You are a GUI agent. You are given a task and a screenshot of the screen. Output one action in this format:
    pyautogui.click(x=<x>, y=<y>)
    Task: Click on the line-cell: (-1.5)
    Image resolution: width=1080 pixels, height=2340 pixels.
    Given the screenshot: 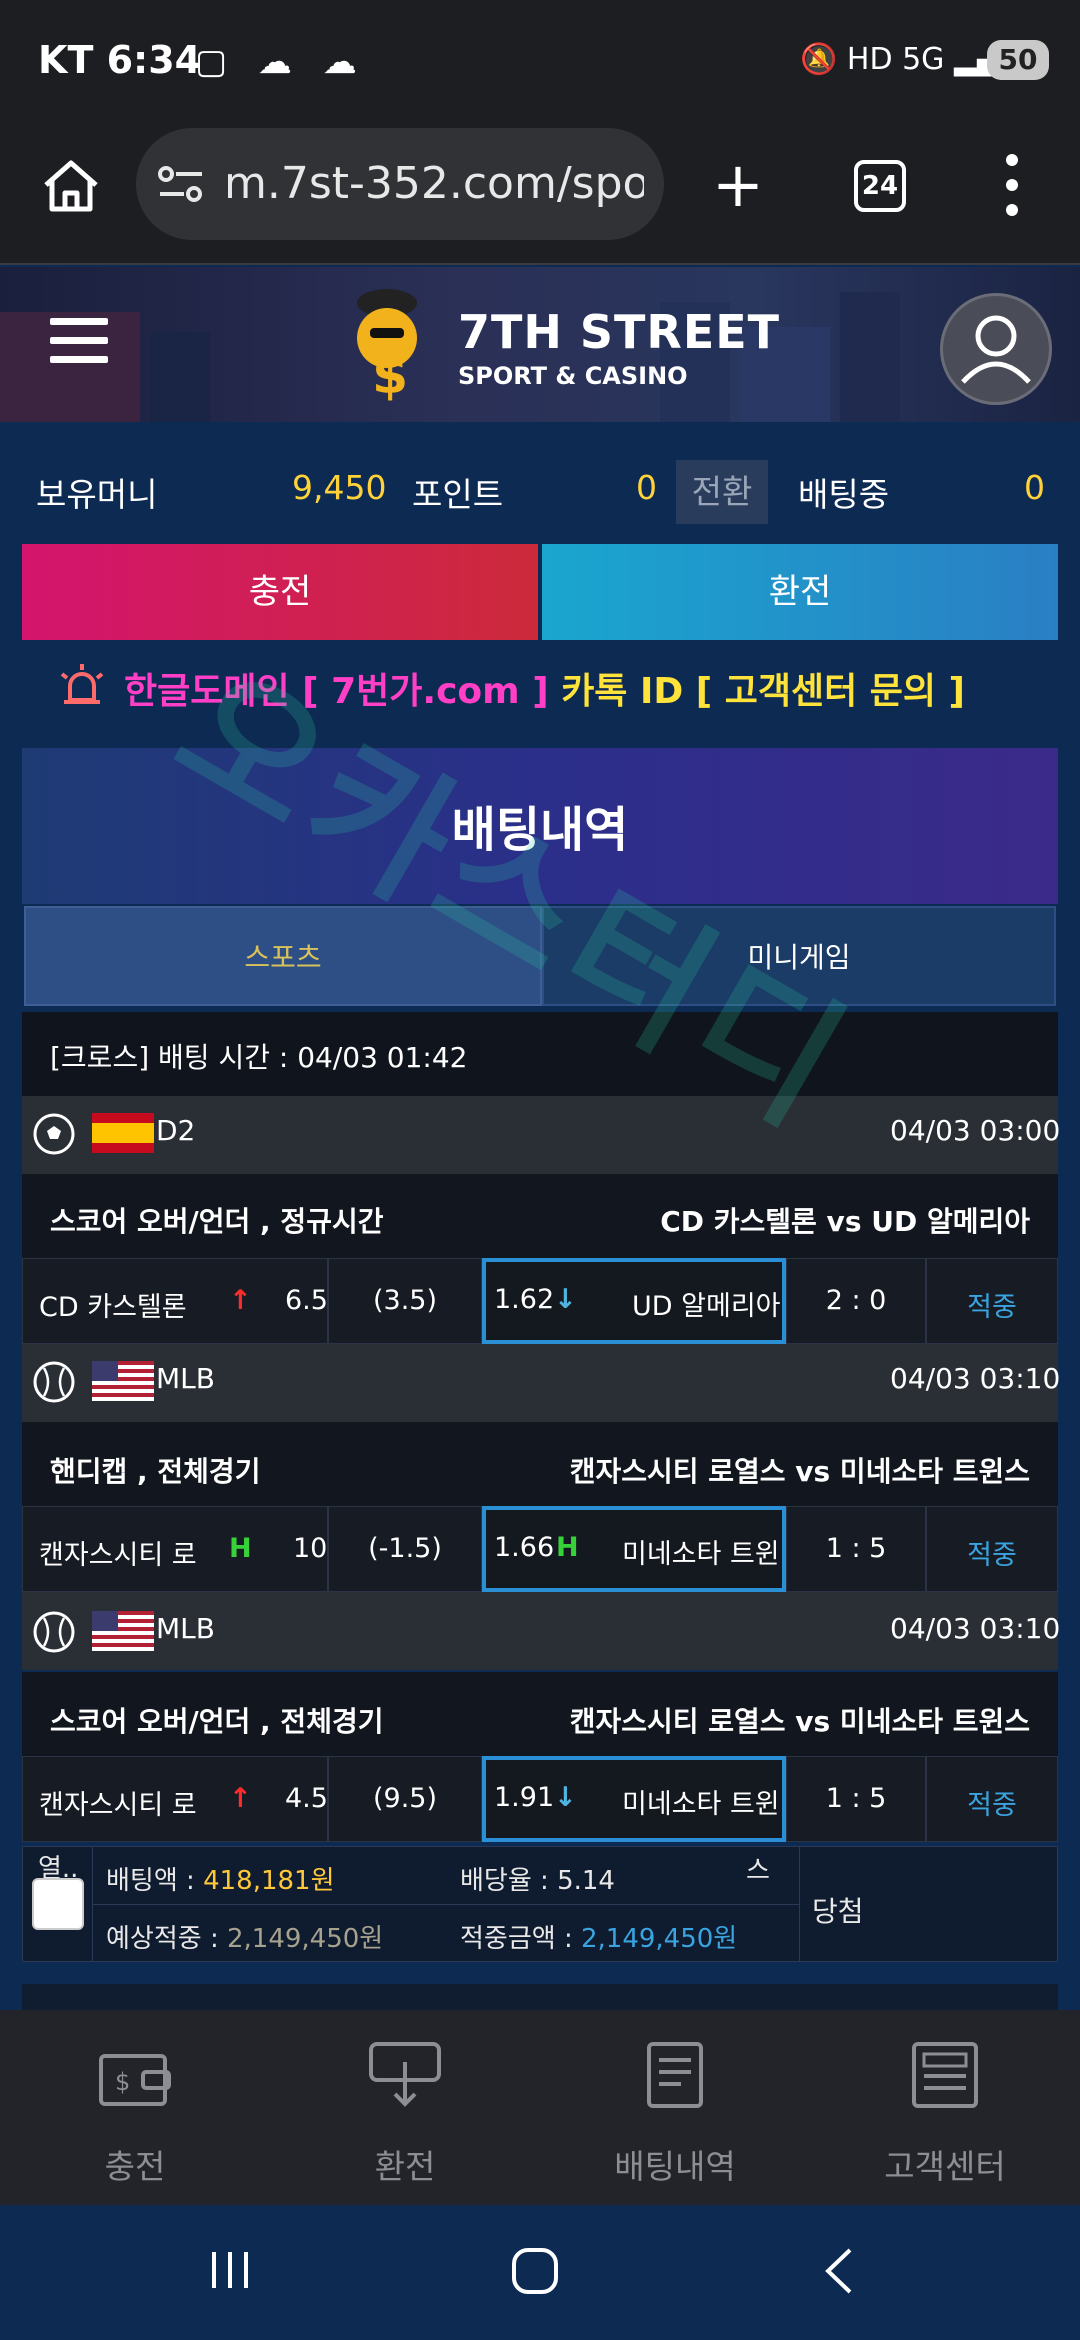 What is the action you would take?
    pyautogui.click(x=405, y=1549)
    